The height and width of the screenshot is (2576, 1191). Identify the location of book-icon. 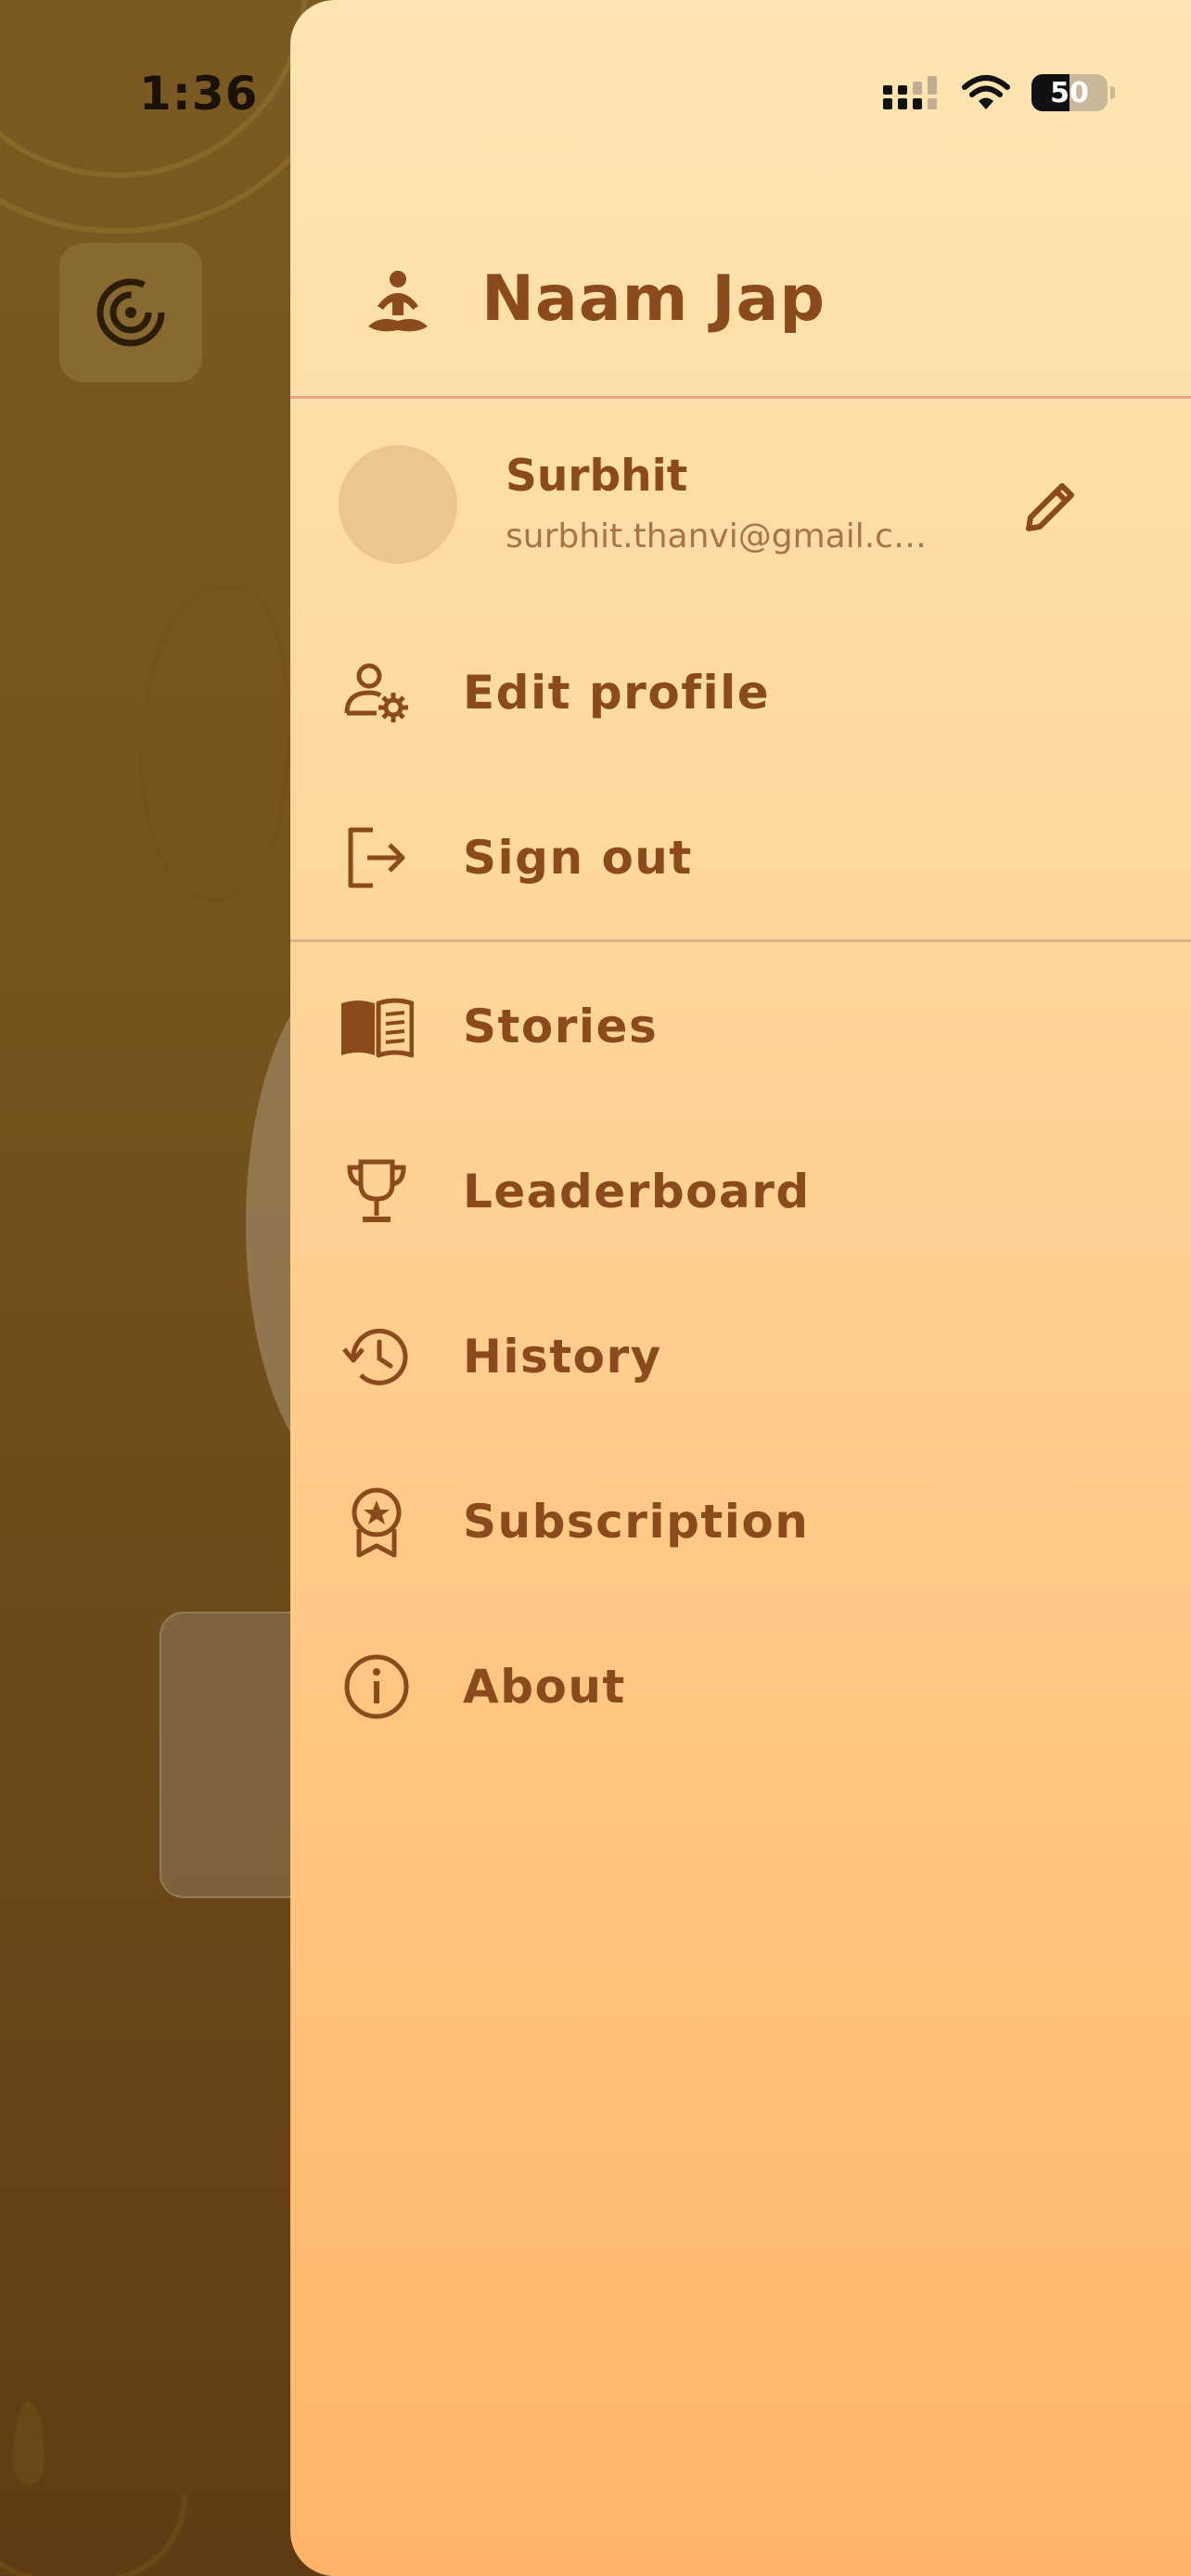
(376, 1026).